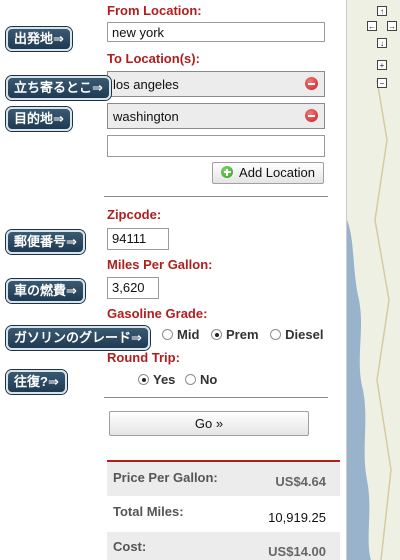 The width and height of the screenshot is (400, 560). I want to click on from-location-input: new york, so click(216, 32).